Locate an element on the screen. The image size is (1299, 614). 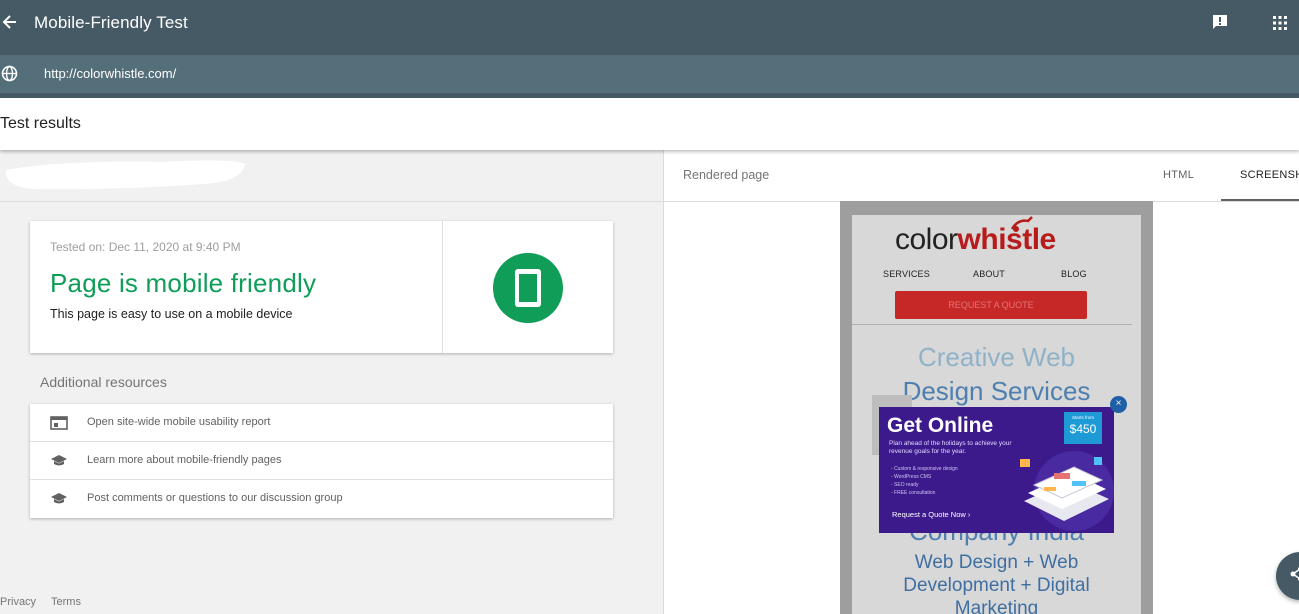
site-subhero-line-2: Development + Digital is located at coordinates (996, 585).